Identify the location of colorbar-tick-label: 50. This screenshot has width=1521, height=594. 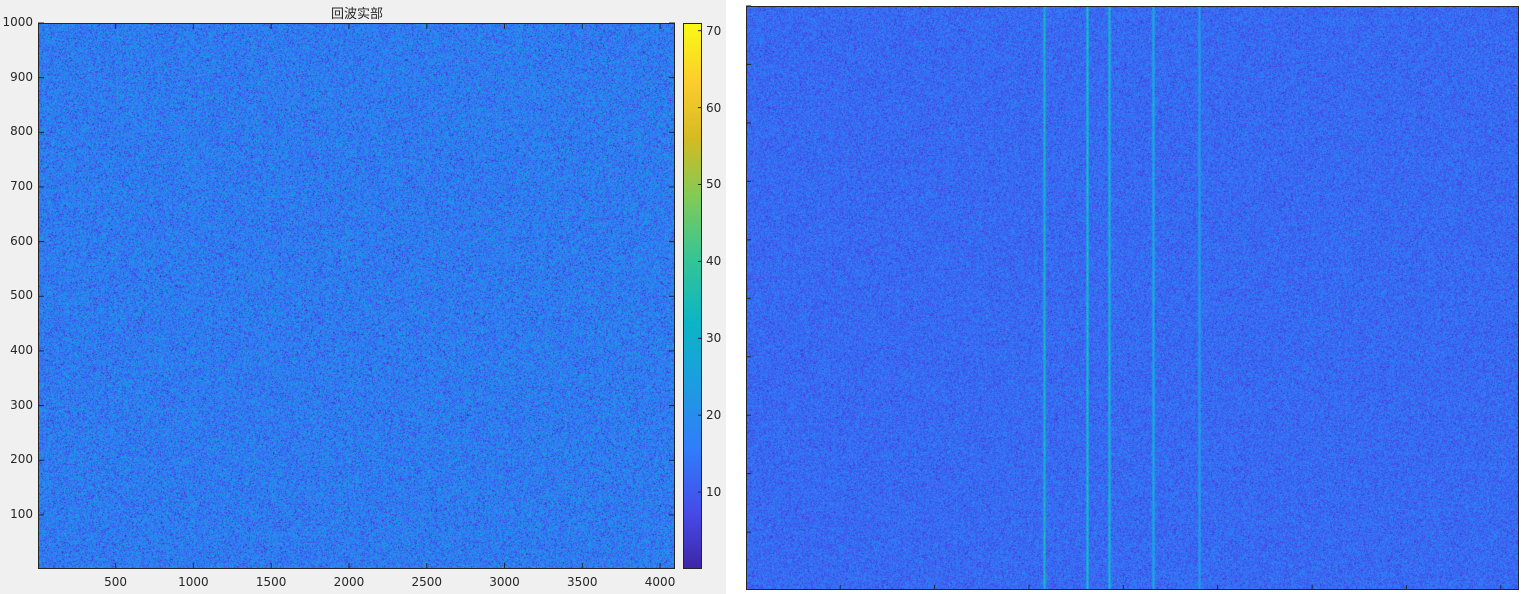
(714, 184).